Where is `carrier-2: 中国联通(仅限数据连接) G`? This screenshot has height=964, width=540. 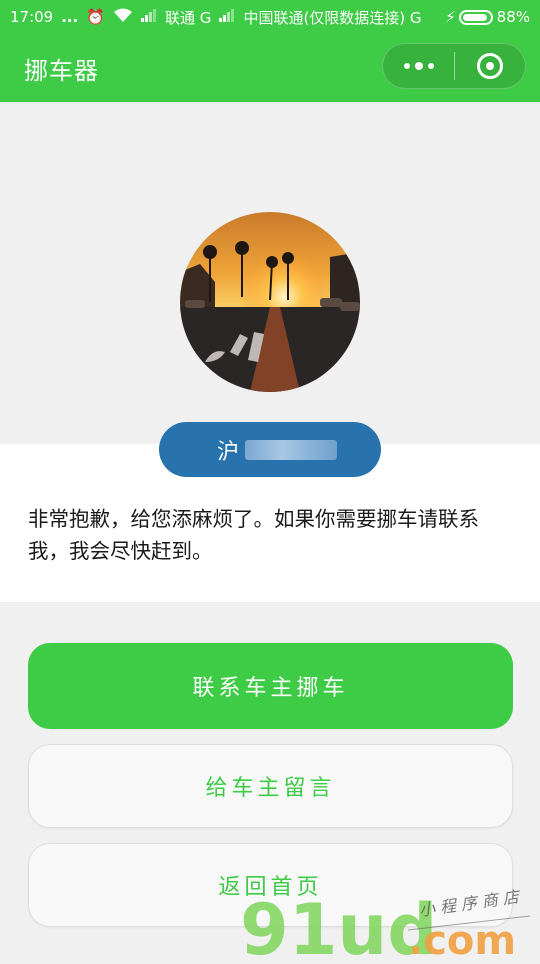
carrier-2: 中国联通(仅限数据连接) G is located at coordinates (332, 17).